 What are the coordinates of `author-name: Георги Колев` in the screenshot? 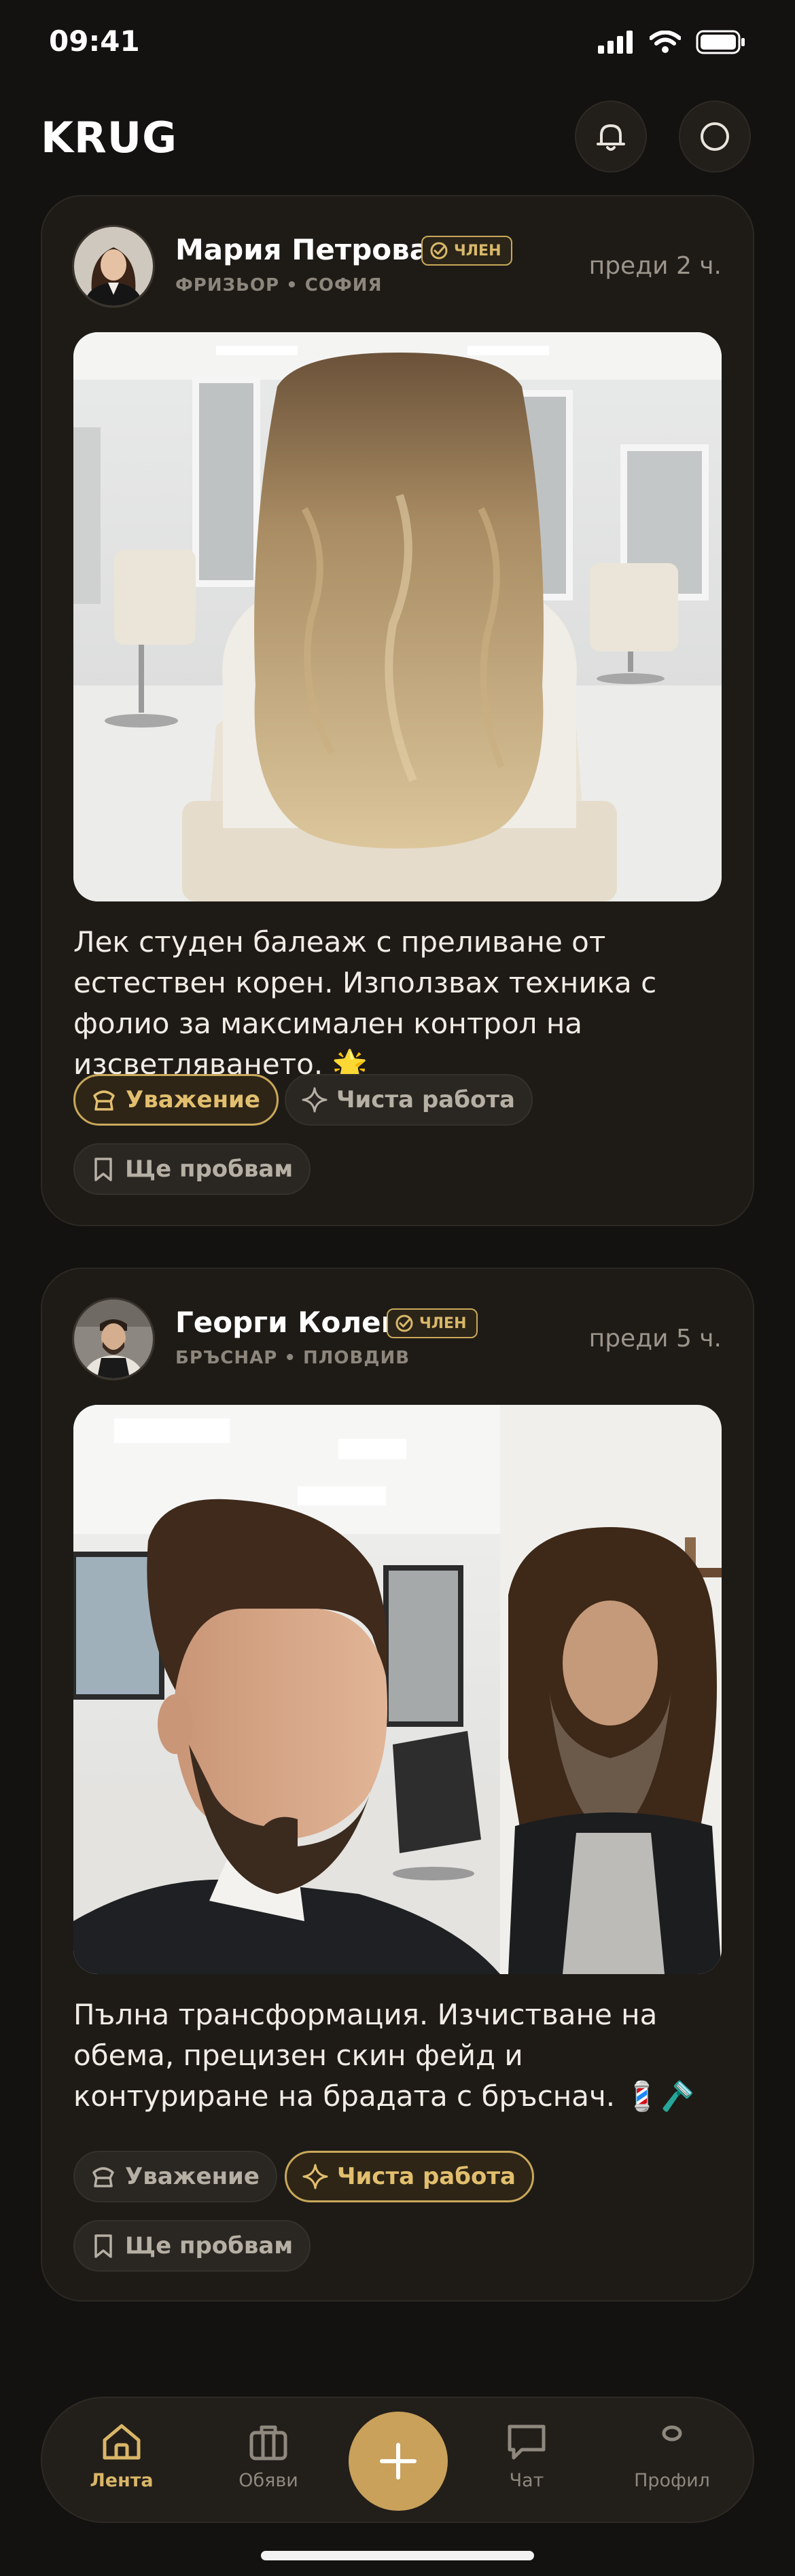 It's located at (287, 1322).